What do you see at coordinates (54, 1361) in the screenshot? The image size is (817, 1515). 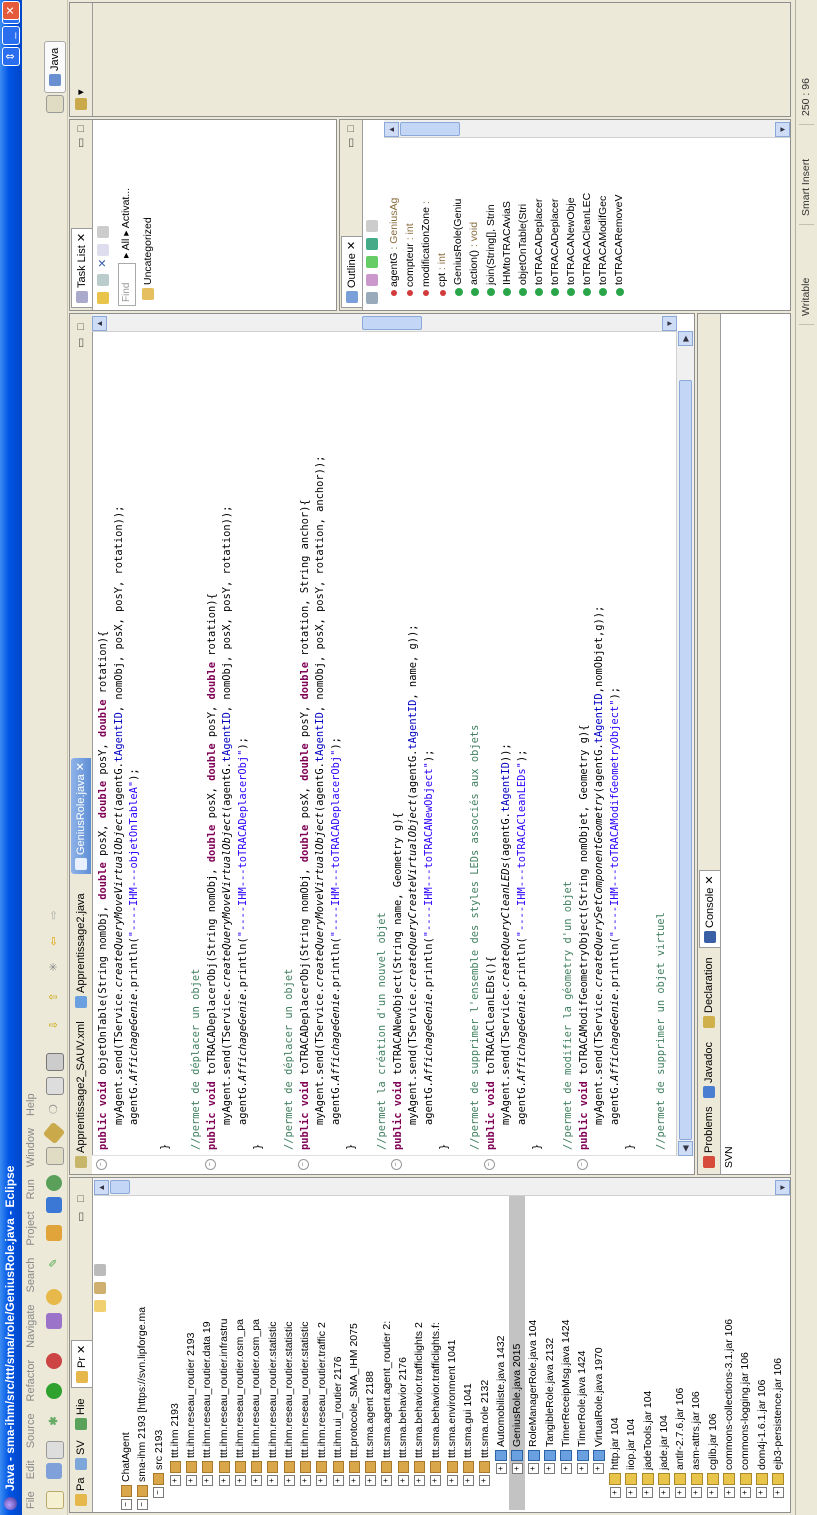 I see `external-tools-icon` at bounding box center [54, 1361].